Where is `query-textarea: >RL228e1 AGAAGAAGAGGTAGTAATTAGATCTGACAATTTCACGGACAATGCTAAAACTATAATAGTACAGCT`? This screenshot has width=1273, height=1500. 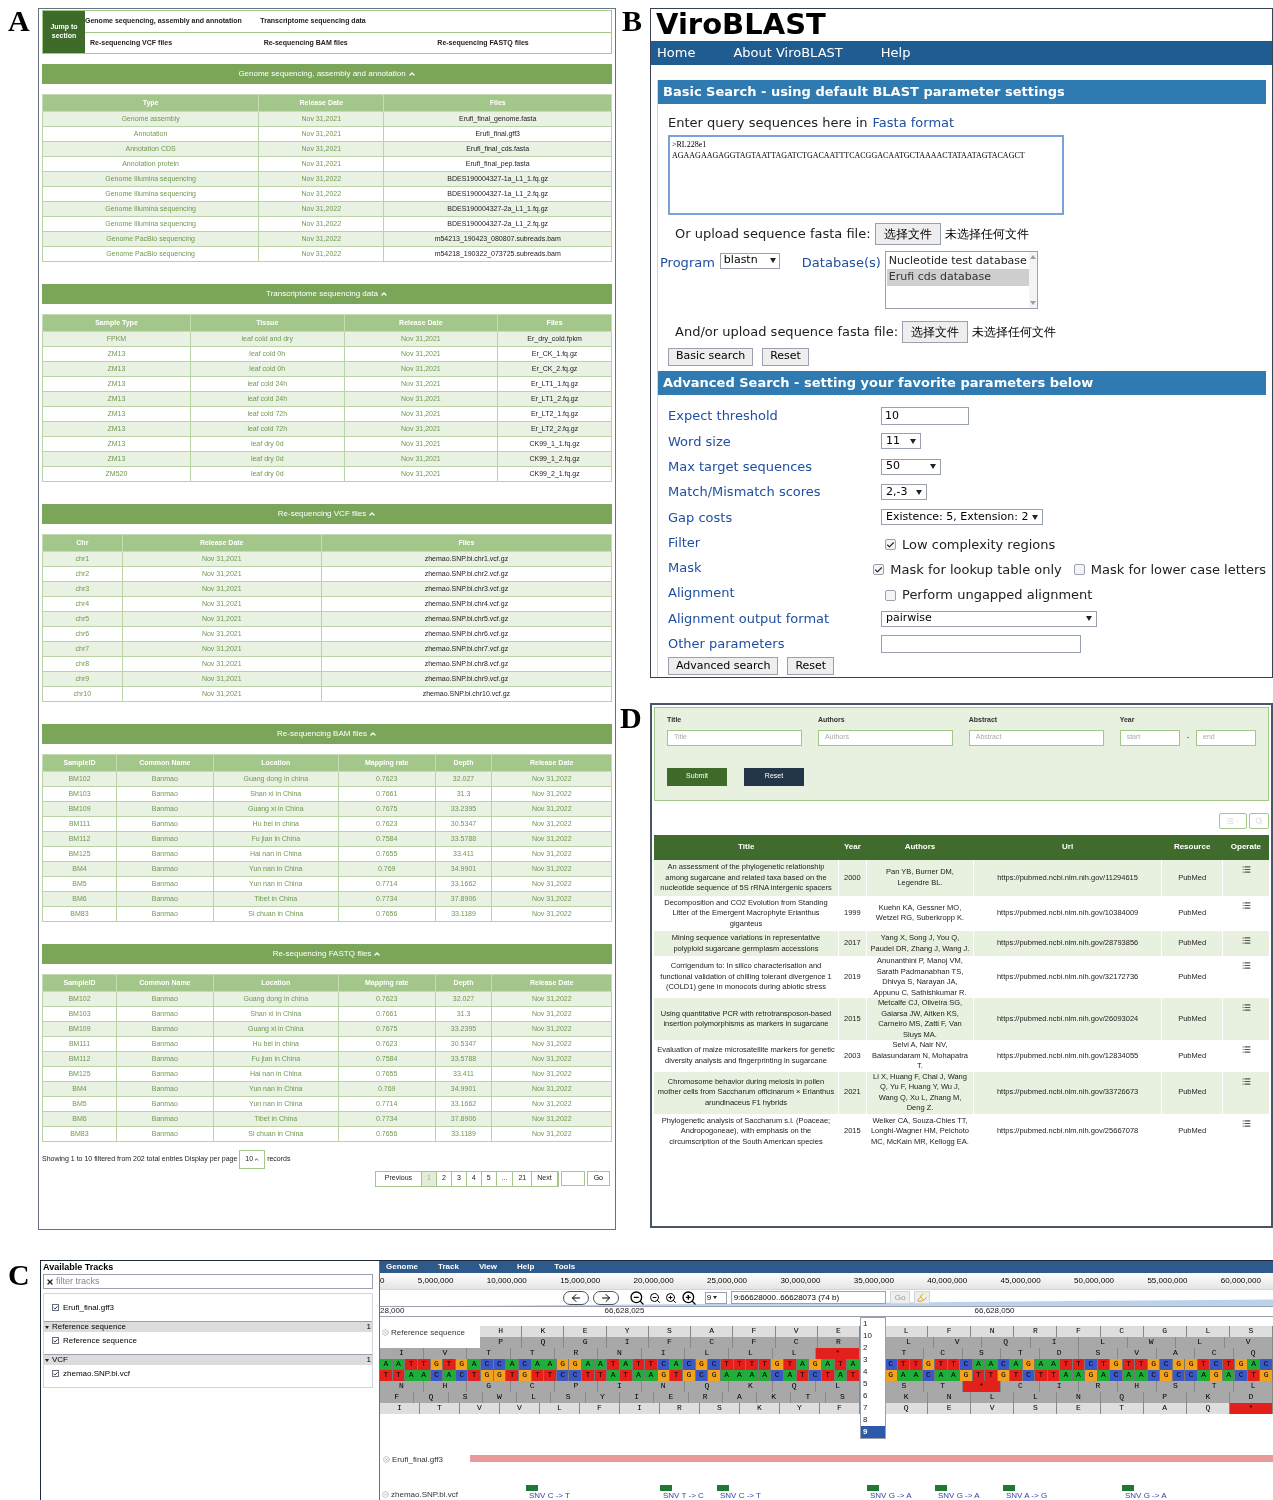 query-textarea: >RL228e1 AGAAGAAGAGGTAGTAATTAGATCTGACAATTTCACGGACAATGCTAAAACTATAATAGTACAGCT is located at coordinates (866, 174).